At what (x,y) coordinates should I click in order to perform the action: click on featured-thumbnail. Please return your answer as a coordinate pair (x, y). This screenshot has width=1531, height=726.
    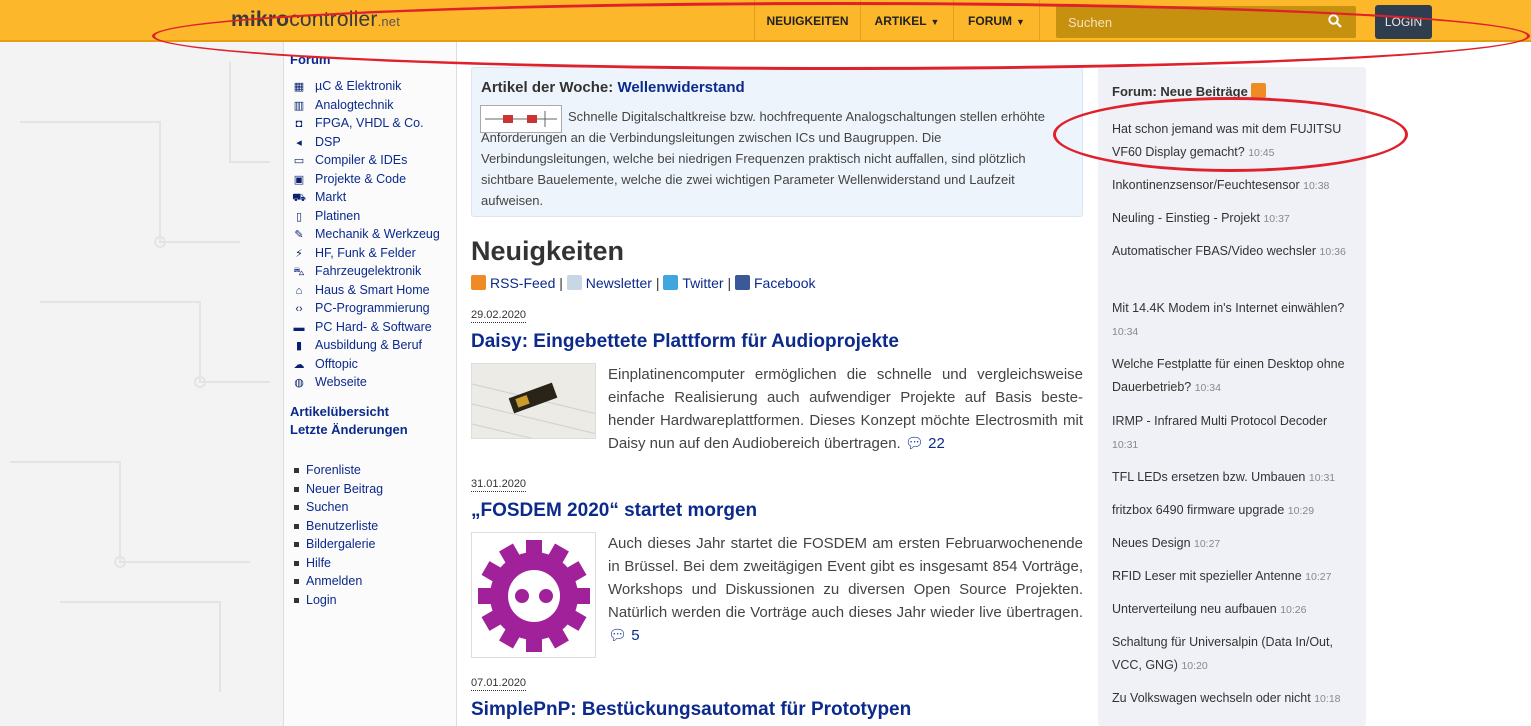
    Looking at the image, I should click on (521, 119).